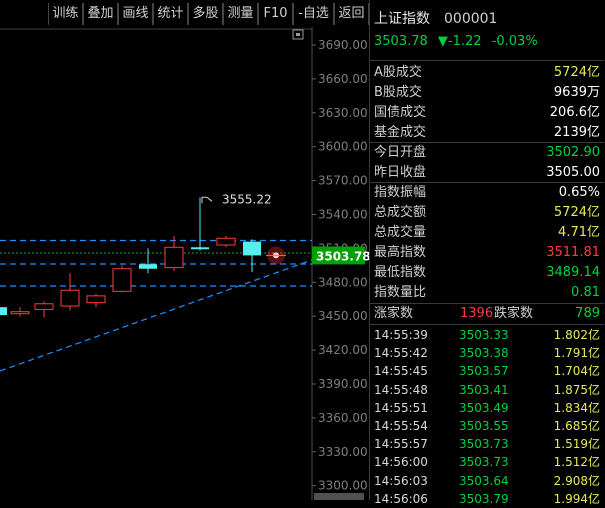 The width and height of the screenshot is (605, 508). I want to click on tick-row: 14:55:45 3503.57 1.704亿, so click(487, 371).